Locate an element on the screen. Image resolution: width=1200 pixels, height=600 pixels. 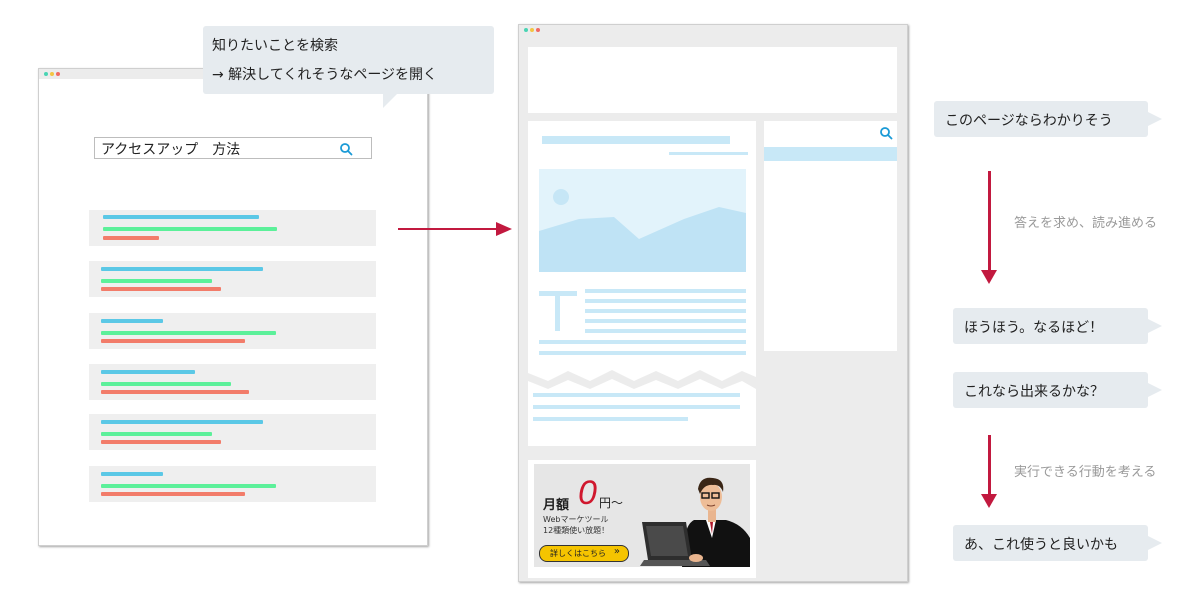
flow-arrow-right is located at coordinates (448, 229).